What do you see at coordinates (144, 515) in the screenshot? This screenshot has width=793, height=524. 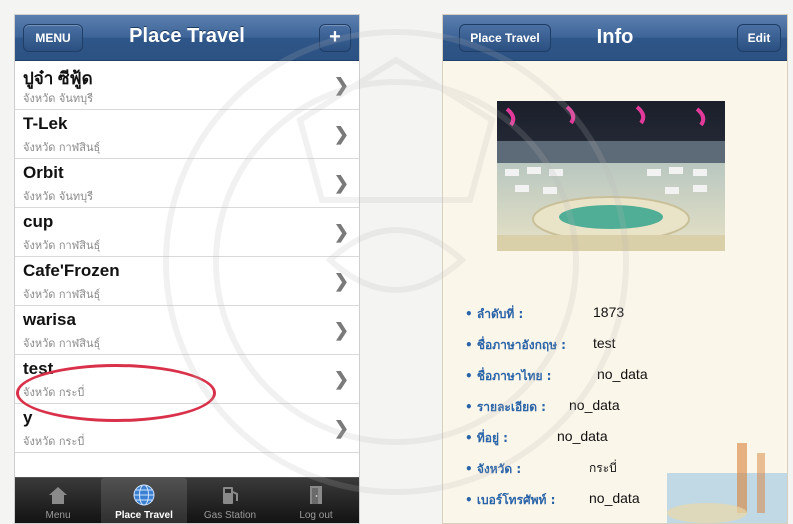 I see `tab-label: Place Travel` at bounding box center [144, 515].